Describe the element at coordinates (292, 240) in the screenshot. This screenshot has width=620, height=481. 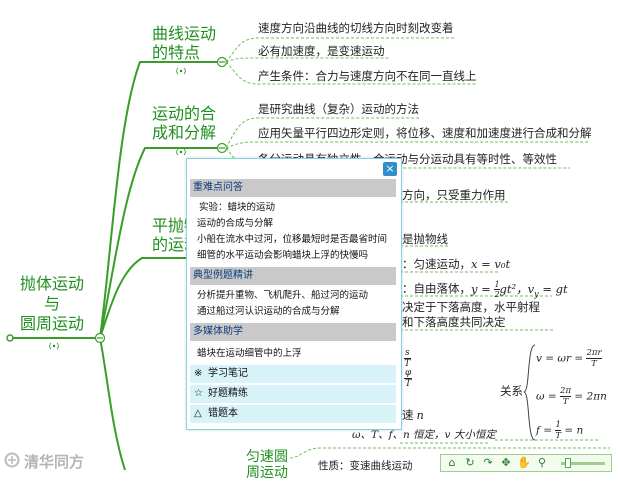
I see `popup-item: 小船在流水中过河，位移最短时是否最省时间` at that location.